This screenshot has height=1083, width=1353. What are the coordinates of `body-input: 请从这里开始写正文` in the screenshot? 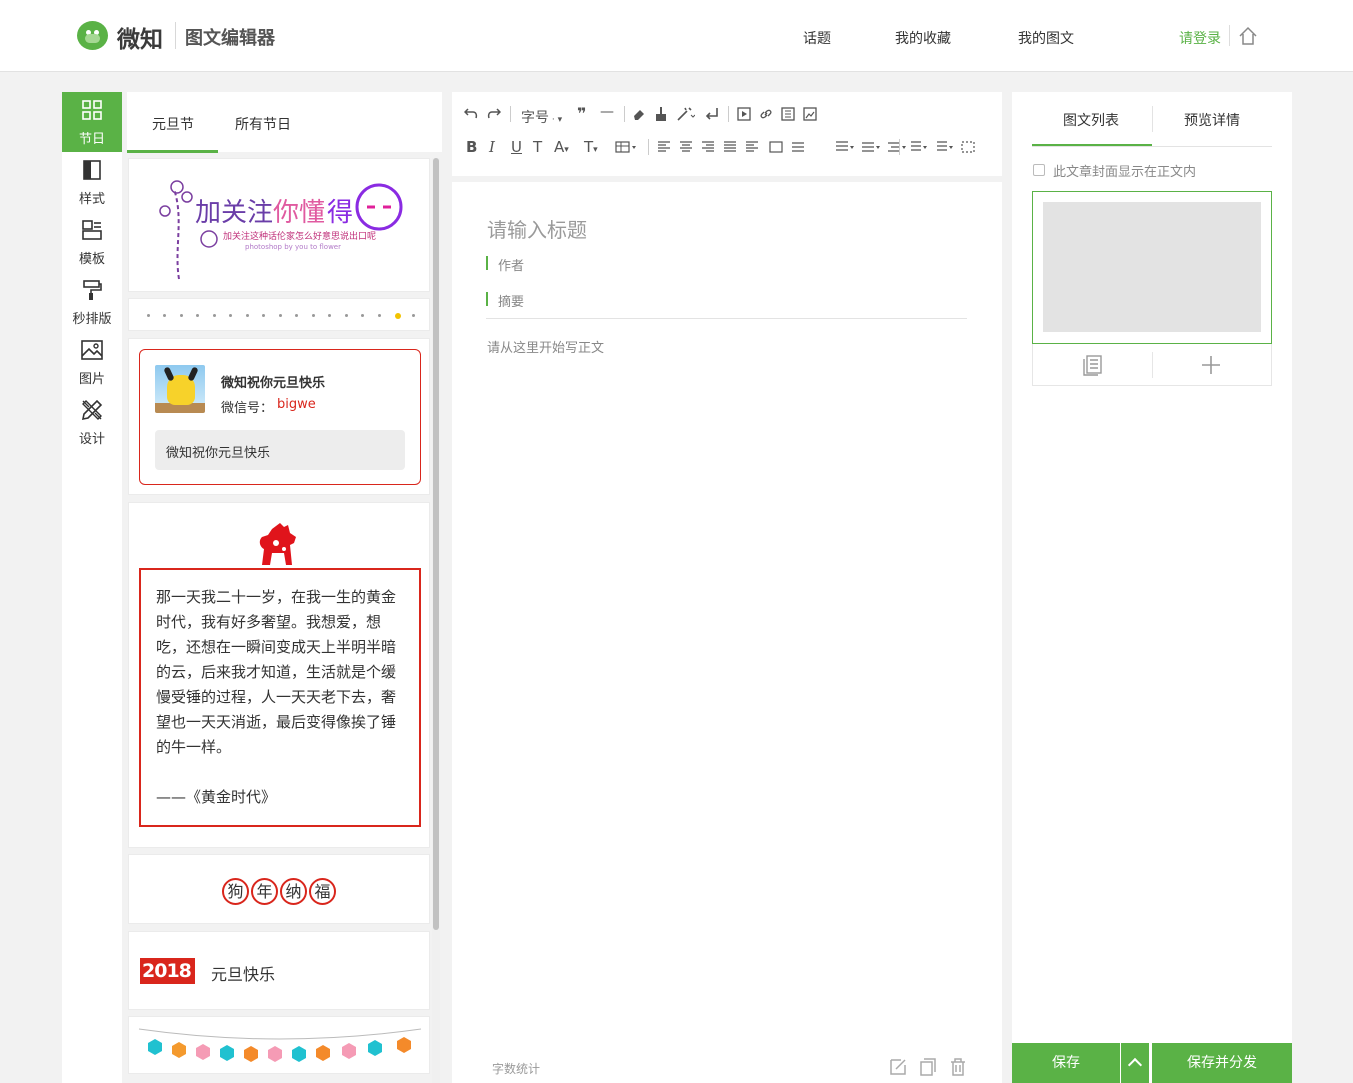 It's located at (545, 346).